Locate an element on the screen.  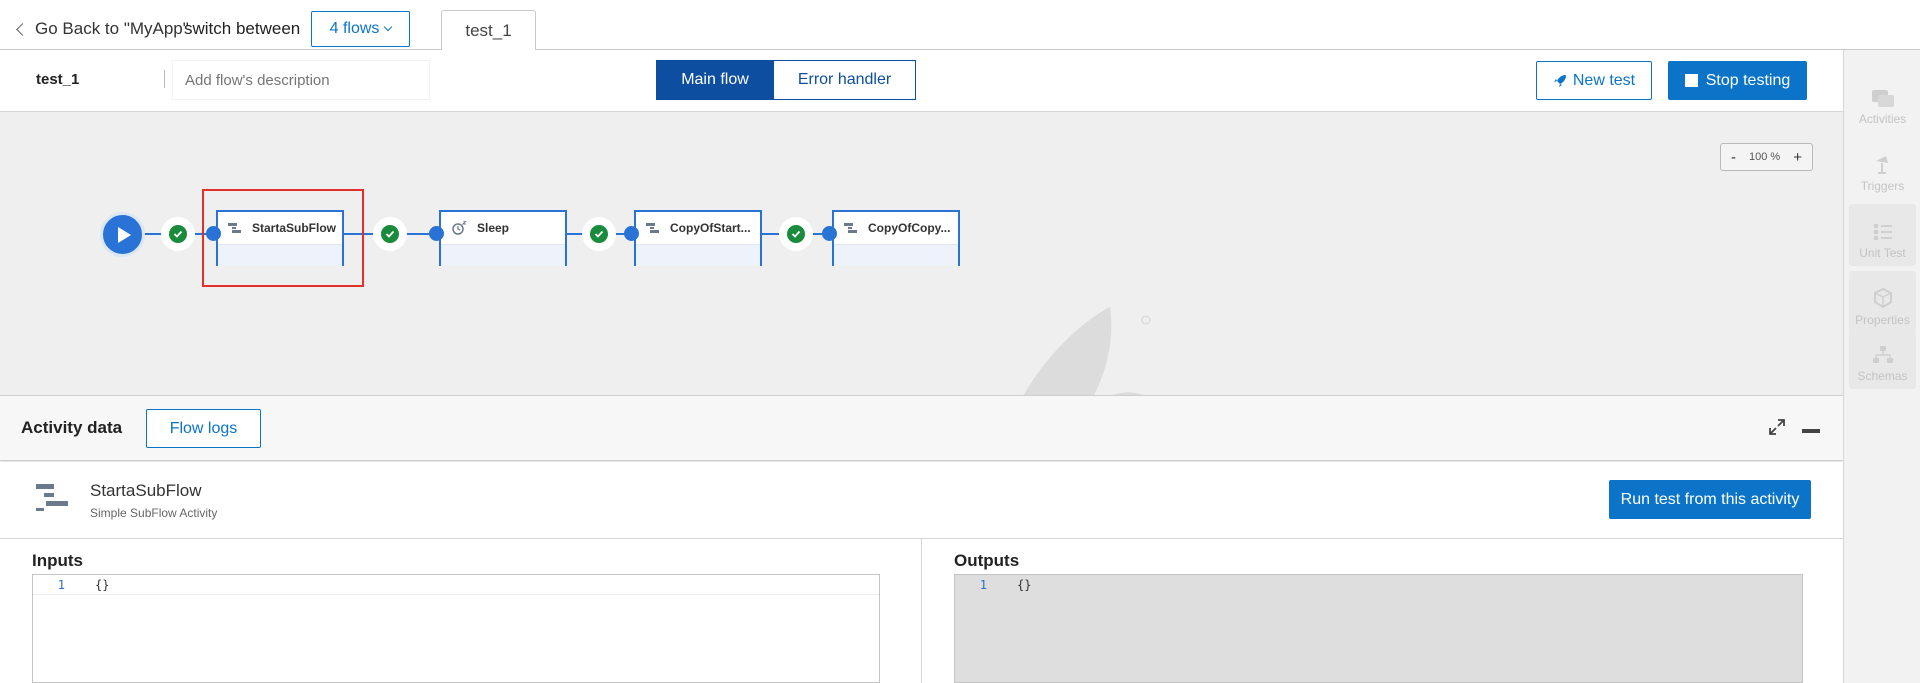
chevron-left-icon is located at coordinates (22, 29).